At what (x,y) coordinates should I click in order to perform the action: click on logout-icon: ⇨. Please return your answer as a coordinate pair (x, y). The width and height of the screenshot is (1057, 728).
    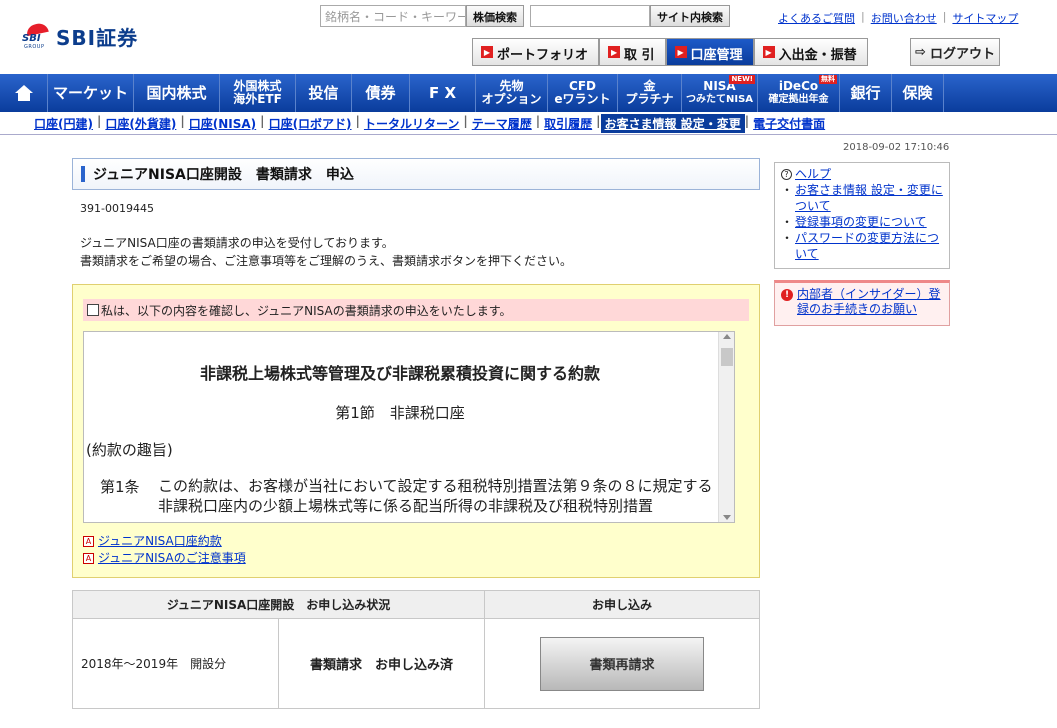
    Looking at the image, I should click on (920, 52).